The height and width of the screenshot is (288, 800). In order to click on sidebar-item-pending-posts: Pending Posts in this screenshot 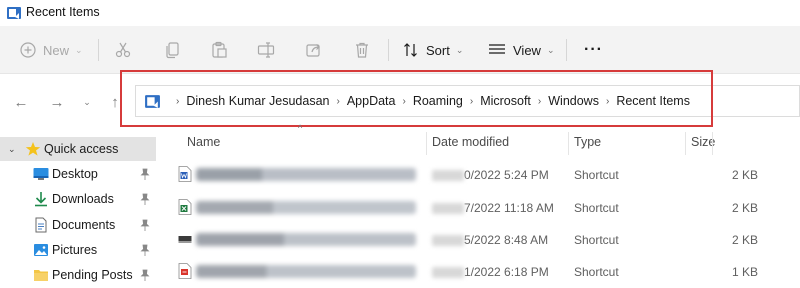, I will do `click(78, 275)`.